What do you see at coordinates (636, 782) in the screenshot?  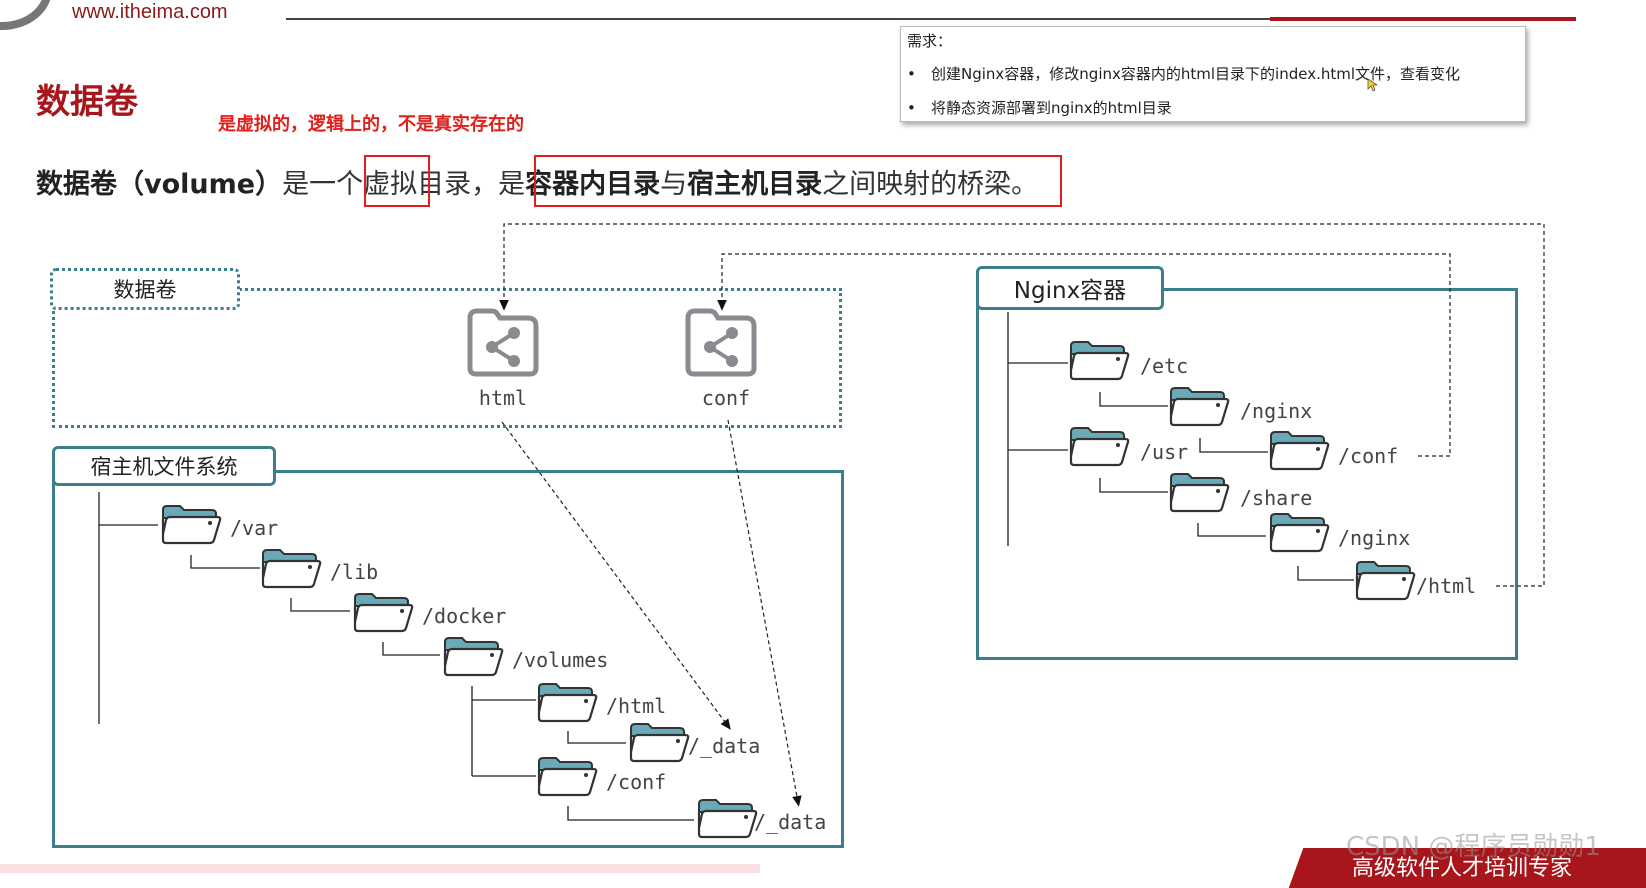 I see `host-path: /conf` at bounding box center [636, 782].